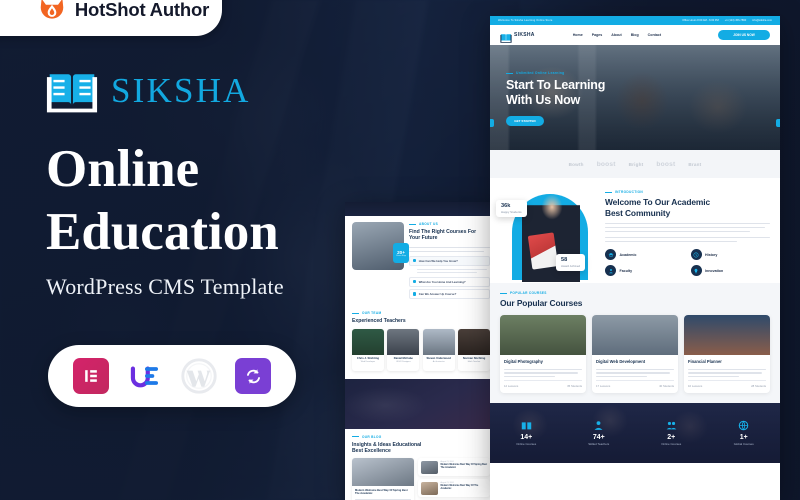  What do you see at coordinates (401, 255) in the screenshot?
I see `experience-label: Years Exp` at bounding box center [401, 255].